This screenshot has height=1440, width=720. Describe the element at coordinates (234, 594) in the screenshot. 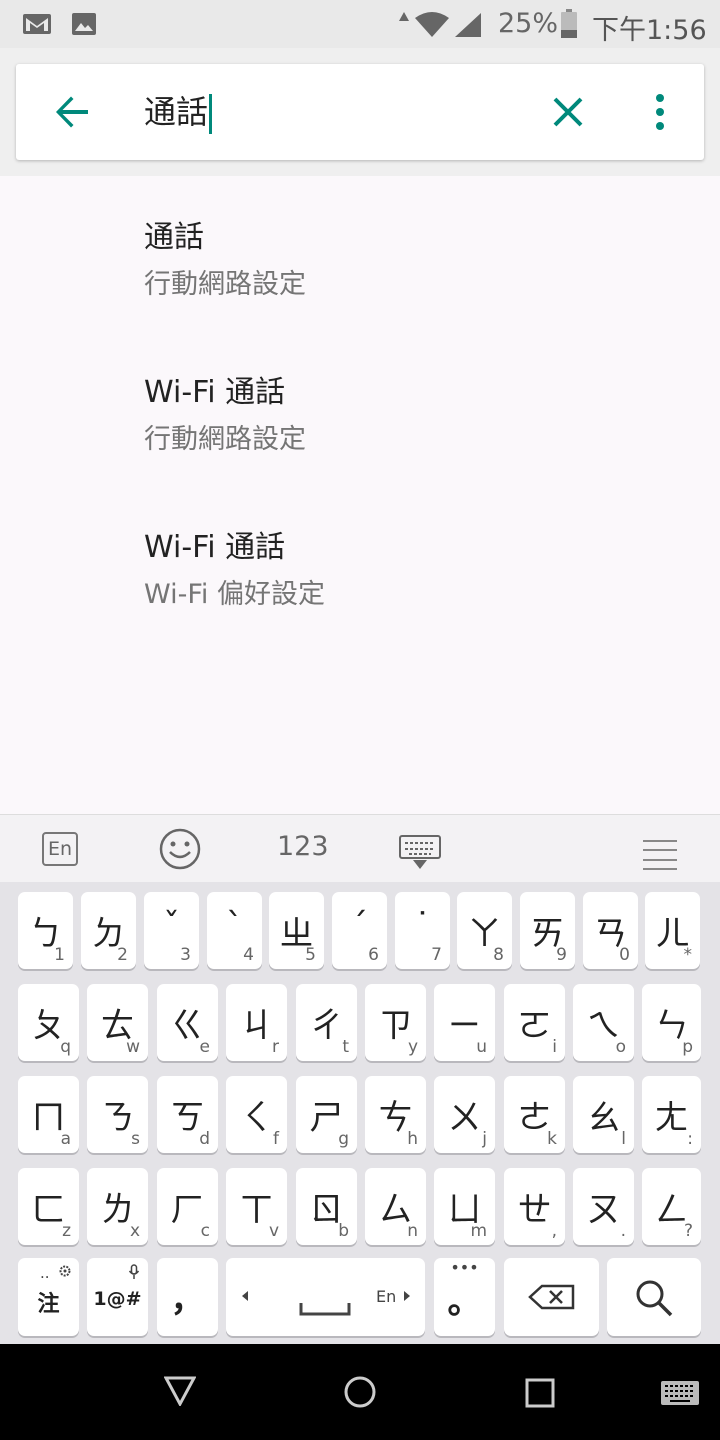

I see `result-summary: Wi-Fi 偏好設定` at that location.